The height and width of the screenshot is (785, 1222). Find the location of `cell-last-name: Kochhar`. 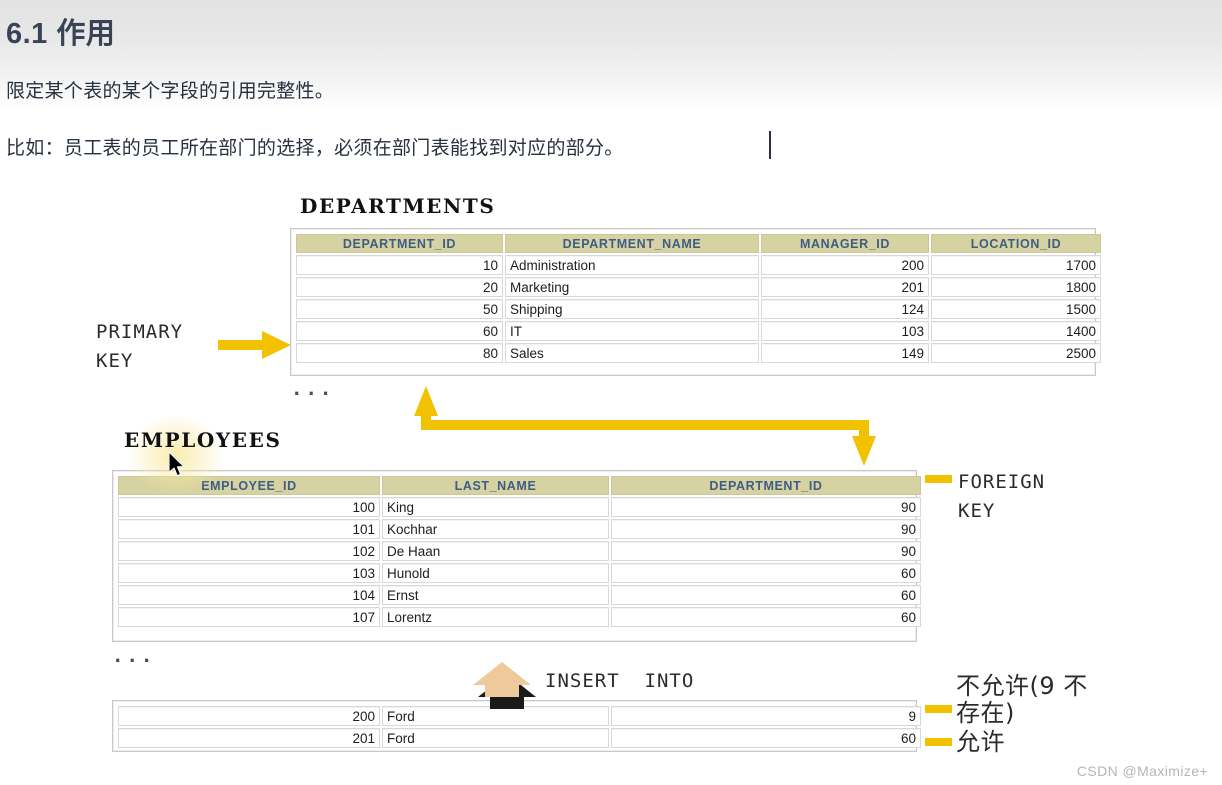

cell-last-name: Kochhar is located at coordinates (495, 529).